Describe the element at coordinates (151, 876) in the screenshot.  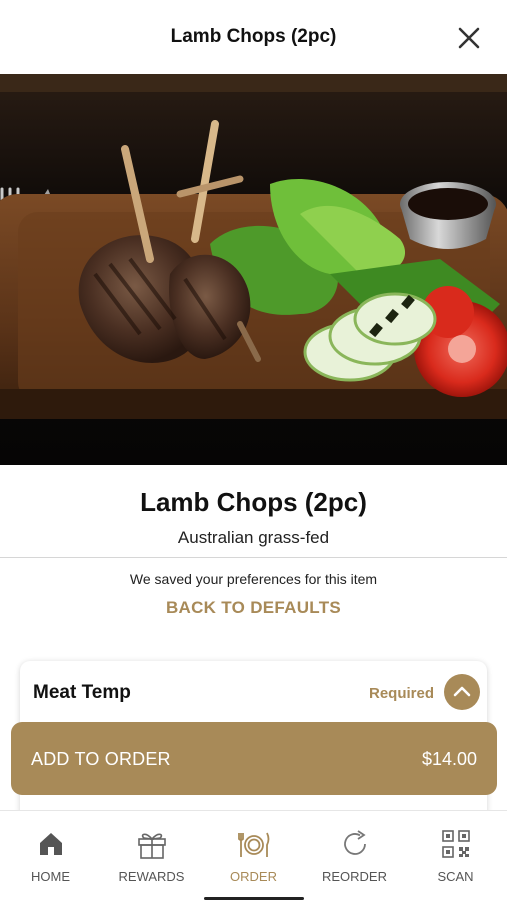
I see `tab-label: REWARDS` at that location.